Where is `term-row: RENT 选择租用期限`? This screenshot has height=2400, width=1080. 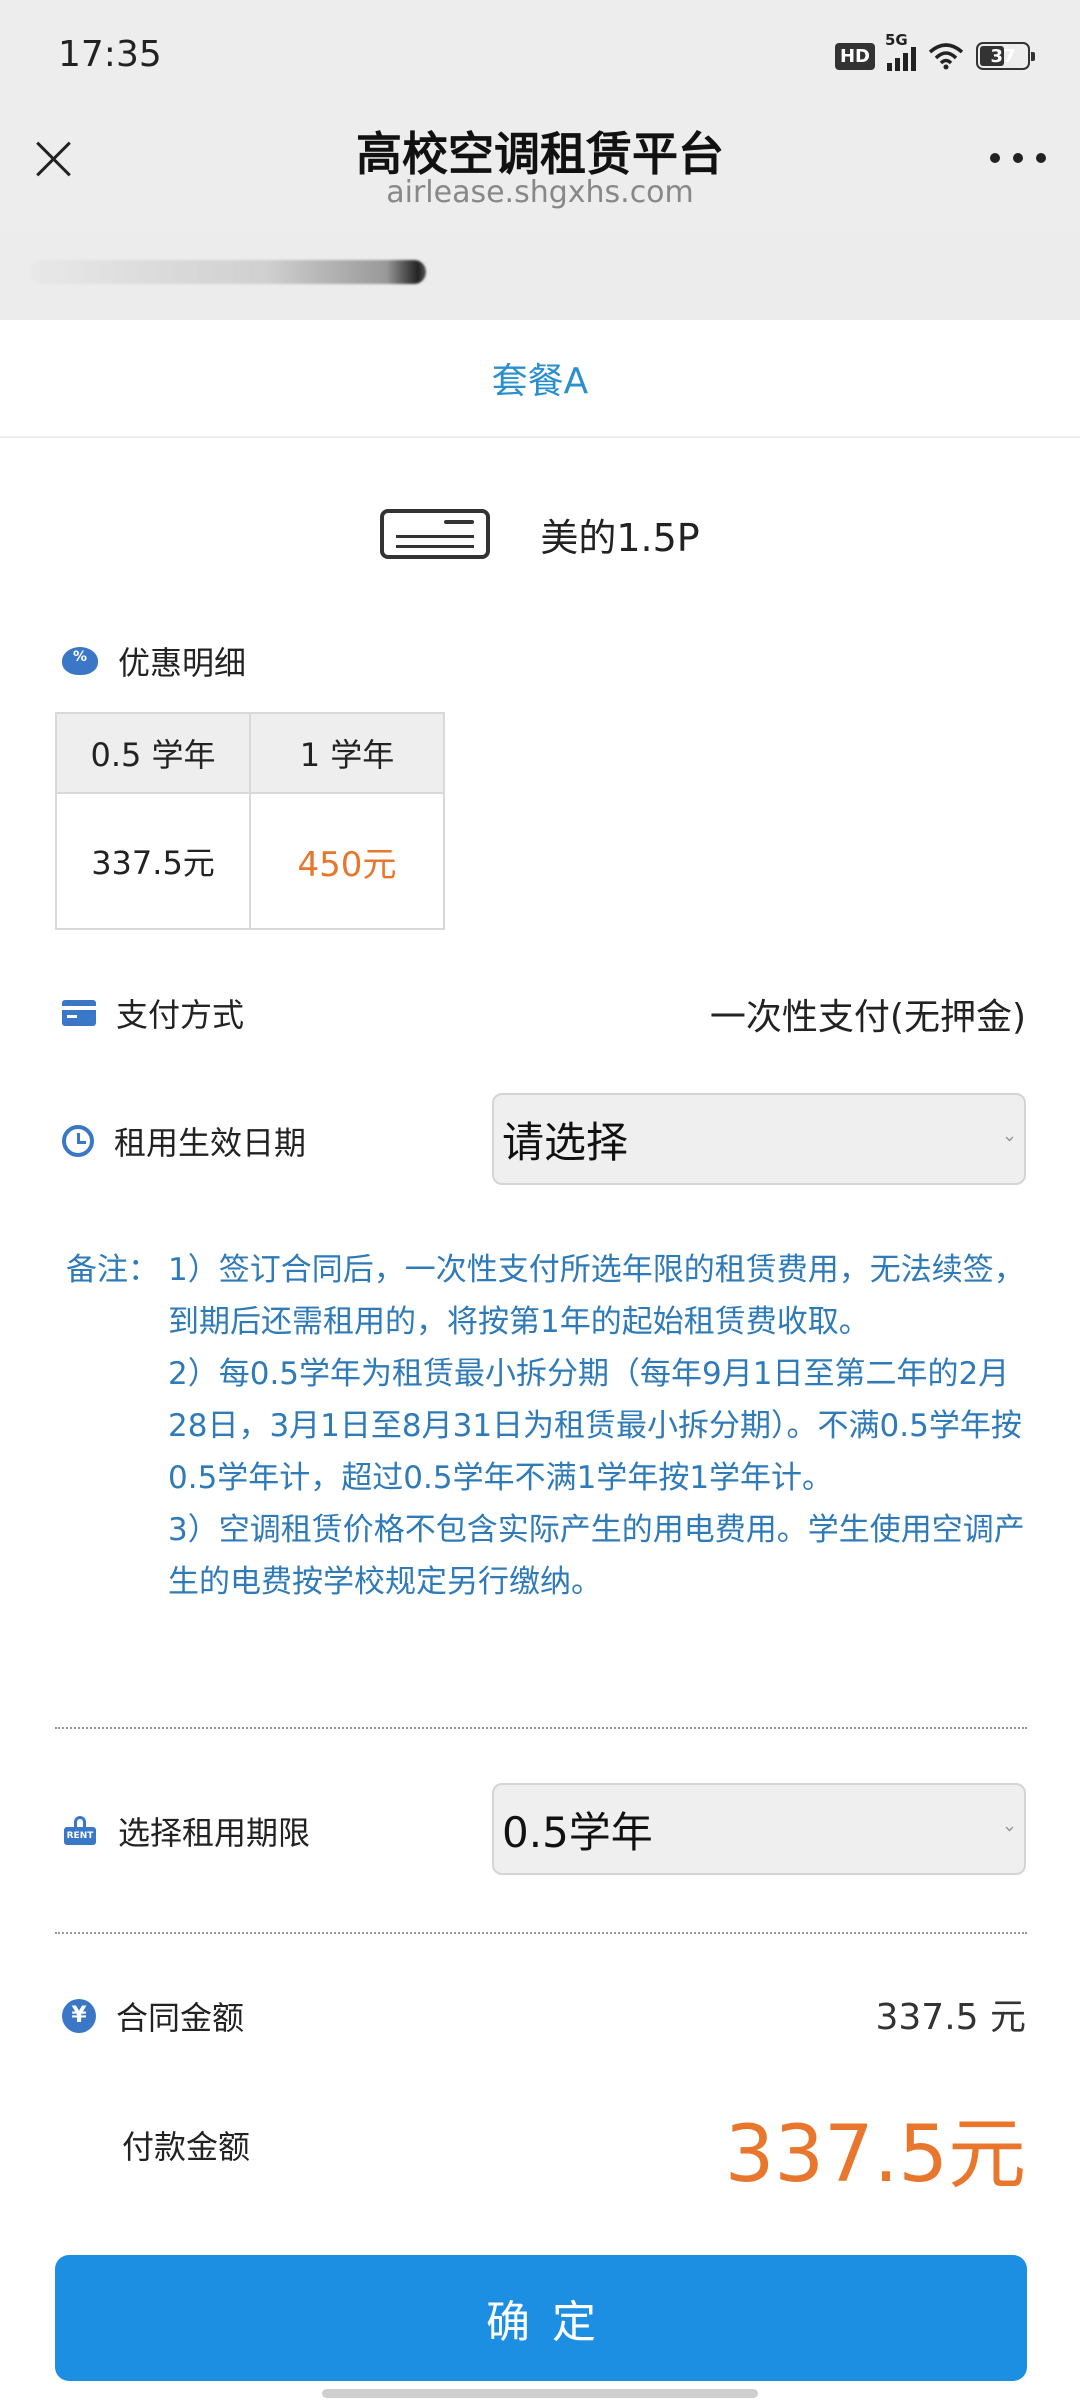
term-row: RENT 选择租用期限 is located at coordinates (186, 1831).